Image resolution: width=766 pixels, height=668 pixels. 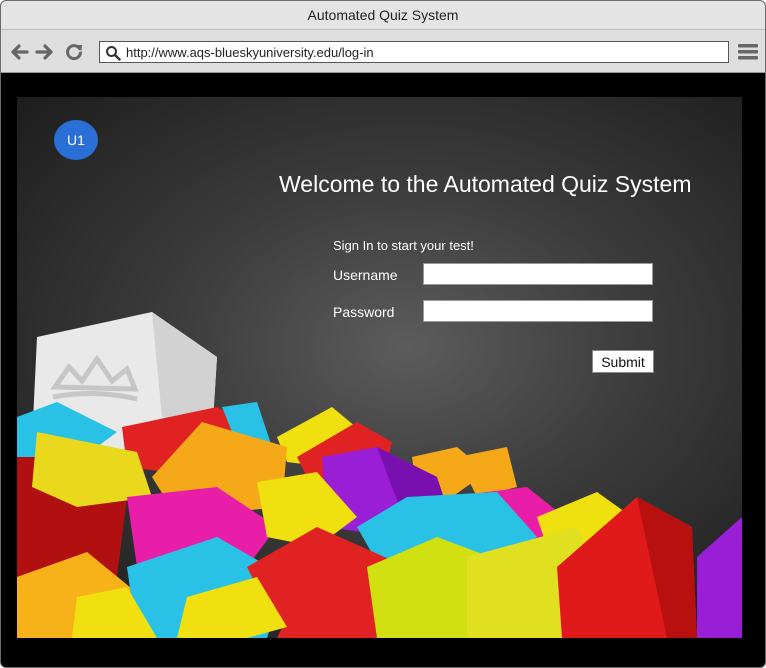 What do you see at coordinates (45, 52) in the screenshot?
I see `arrow-right-icon` at bounding box center [45, 52].